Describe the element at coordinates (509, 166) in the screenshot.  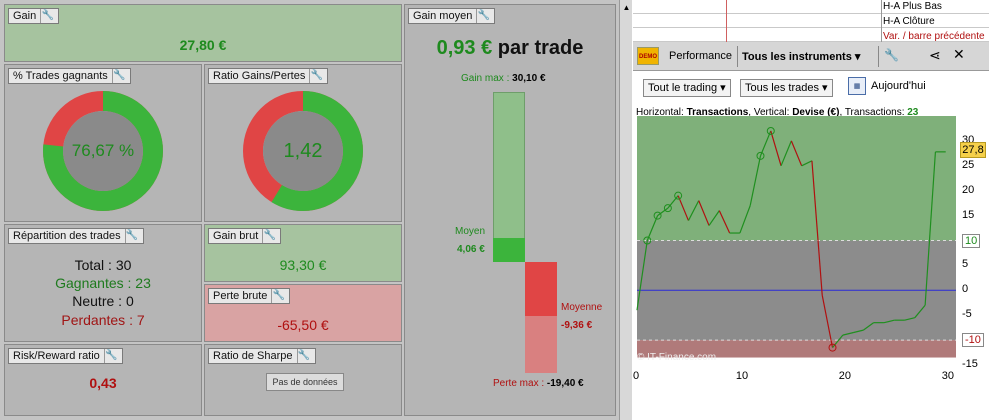
I see `gain-bar` at that location.